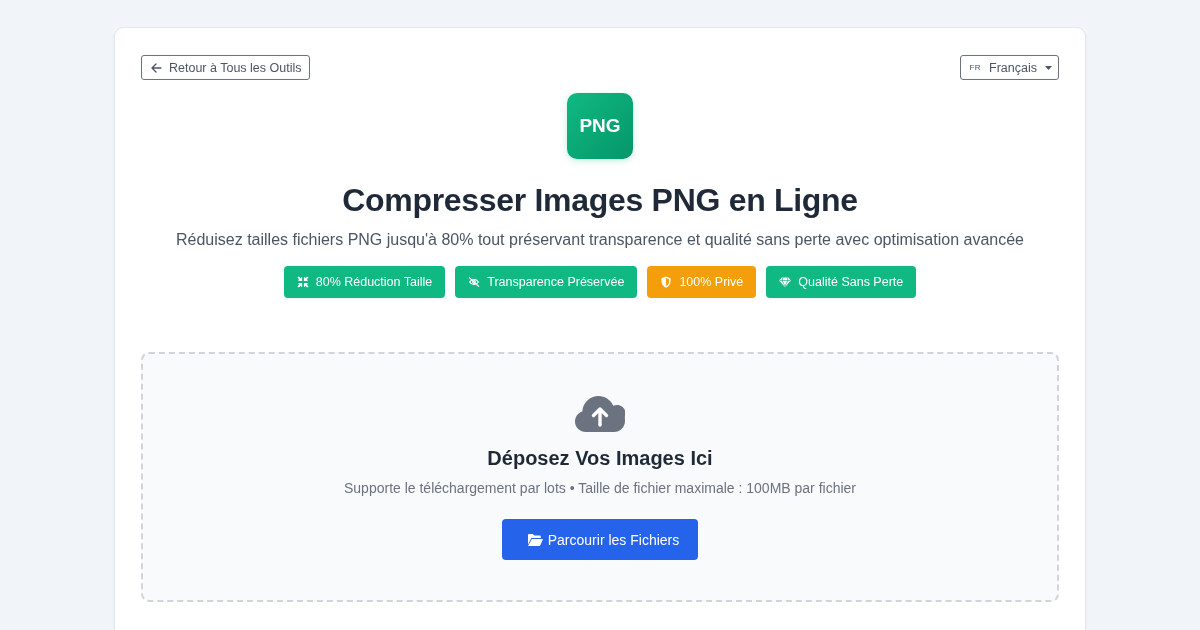 The image size is (1200, 630). I want to click on drop-zone-hint: Supporte le téléchargement par lots • Taille de fichier maximale : 100MB par fichier, so click(600, 488).